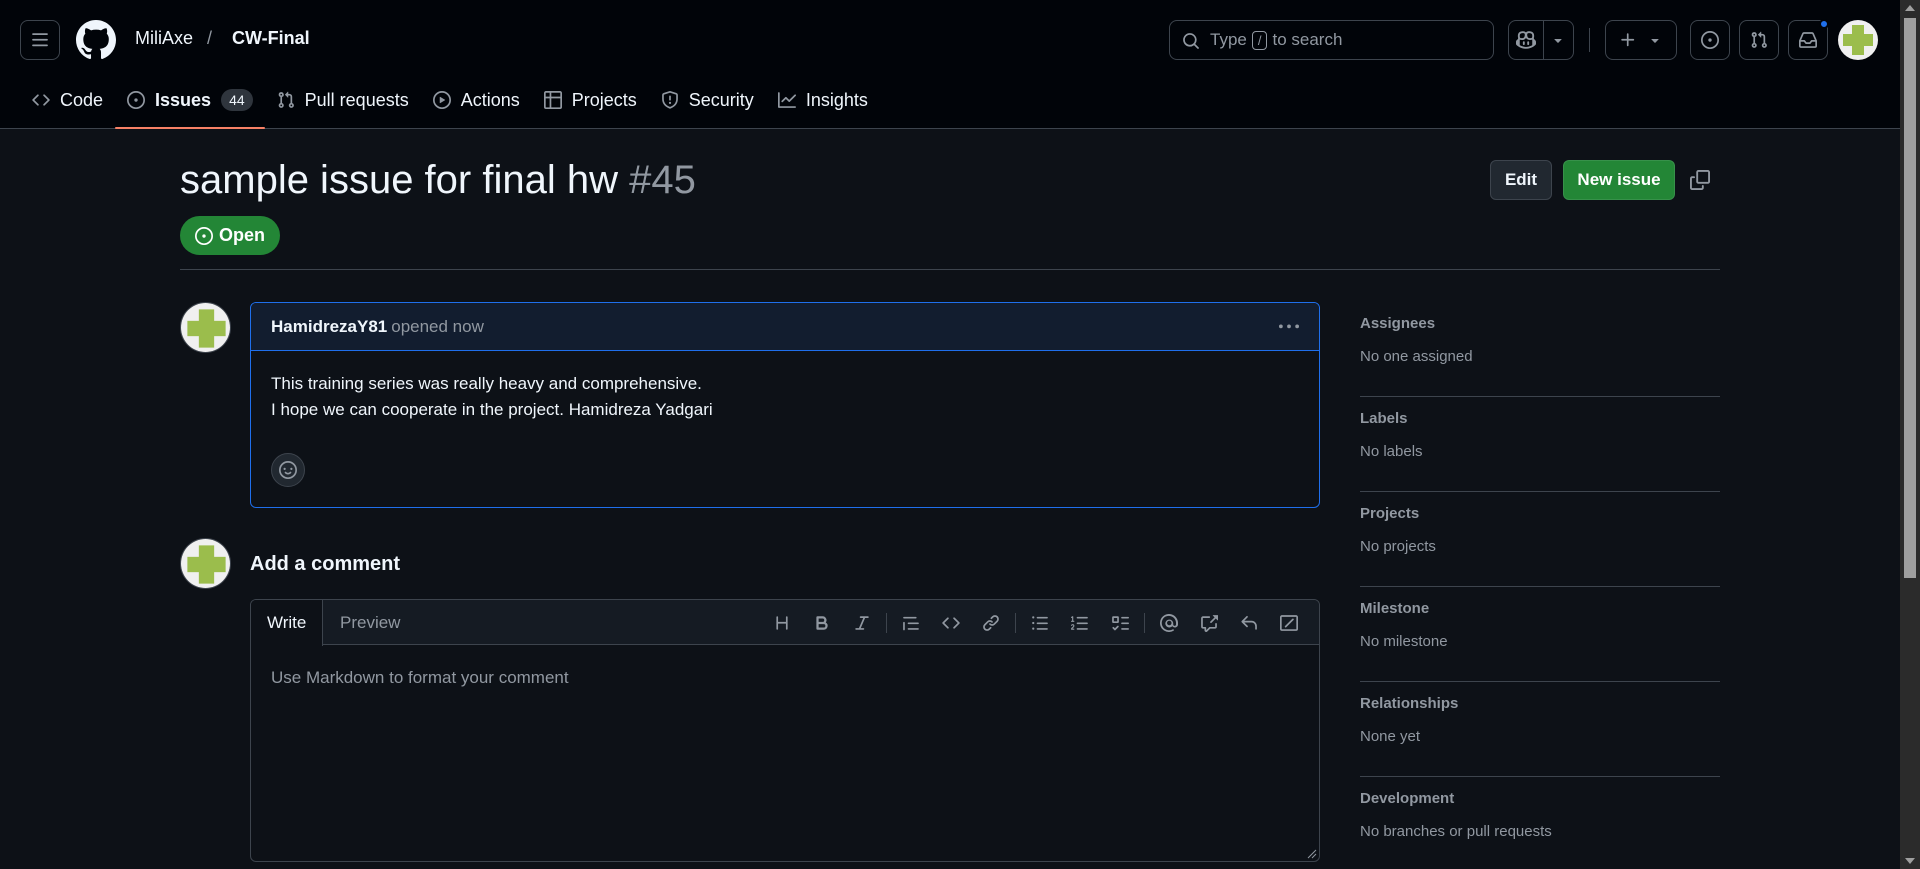  I want to click on breadcrumb-owner: MiliAxe, so click(164, 38).